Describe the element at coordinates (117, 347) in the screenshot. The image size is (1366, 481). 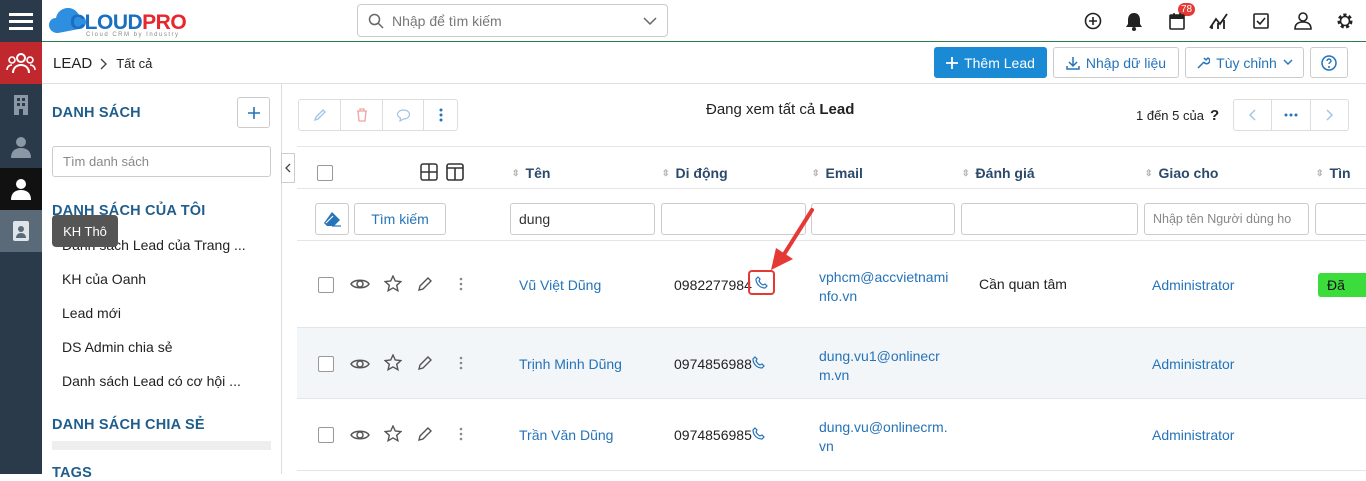
I see `list-item: DS Admin chia sẻ` at that location.